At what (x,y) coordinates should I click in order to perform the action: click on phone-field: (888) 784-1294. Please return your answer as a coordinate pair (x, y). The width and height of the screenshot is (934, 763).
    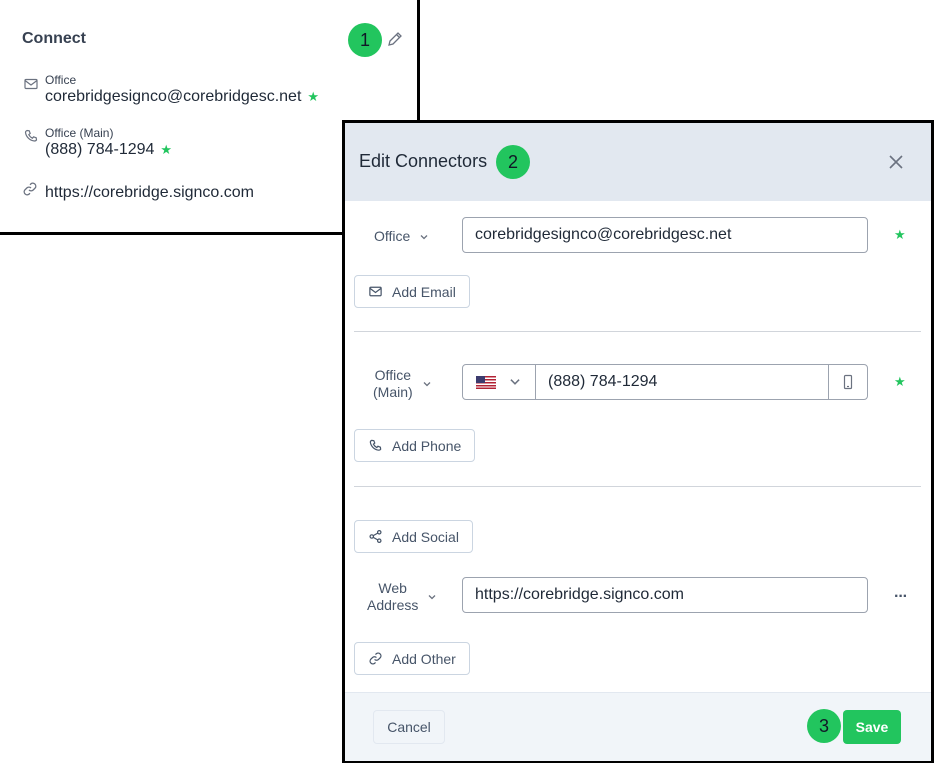
    Looking at the image, I should click on (665, 382).